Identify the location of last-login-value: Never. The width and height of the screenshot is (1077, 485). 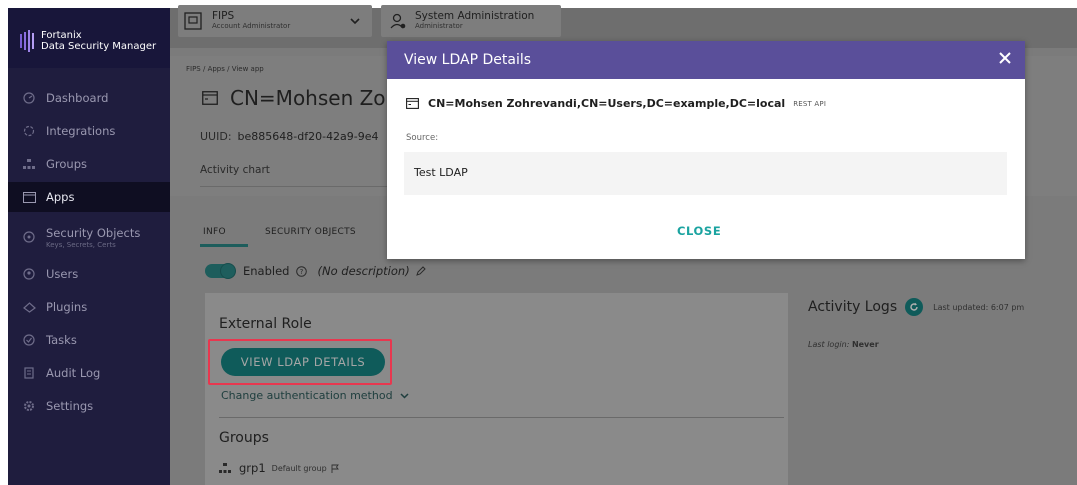
(865, 344).